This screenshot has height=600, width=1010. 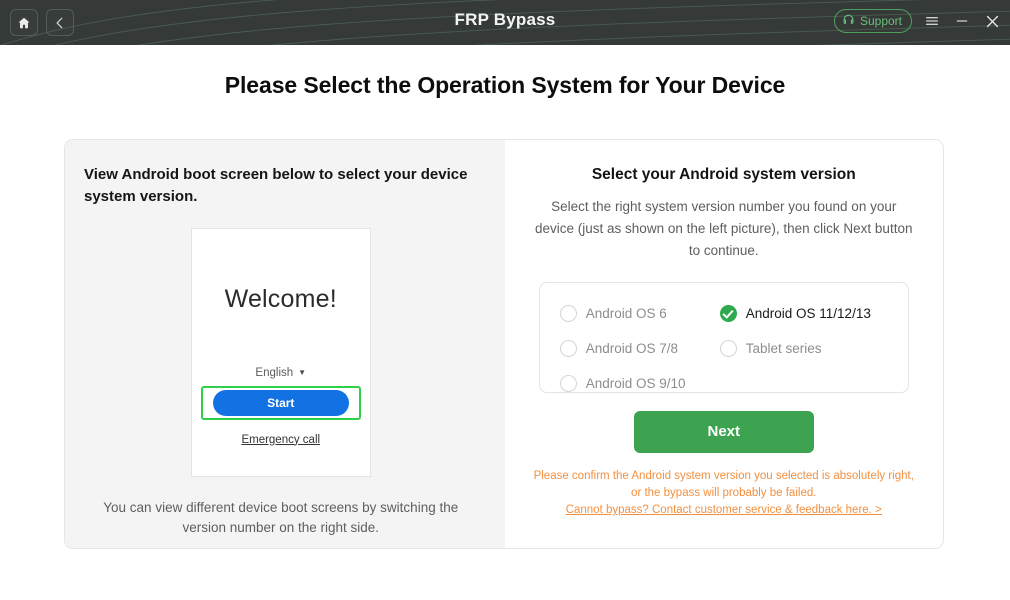 I want to click on chevron-down-icon: ▼, so click(x=302, y=372).